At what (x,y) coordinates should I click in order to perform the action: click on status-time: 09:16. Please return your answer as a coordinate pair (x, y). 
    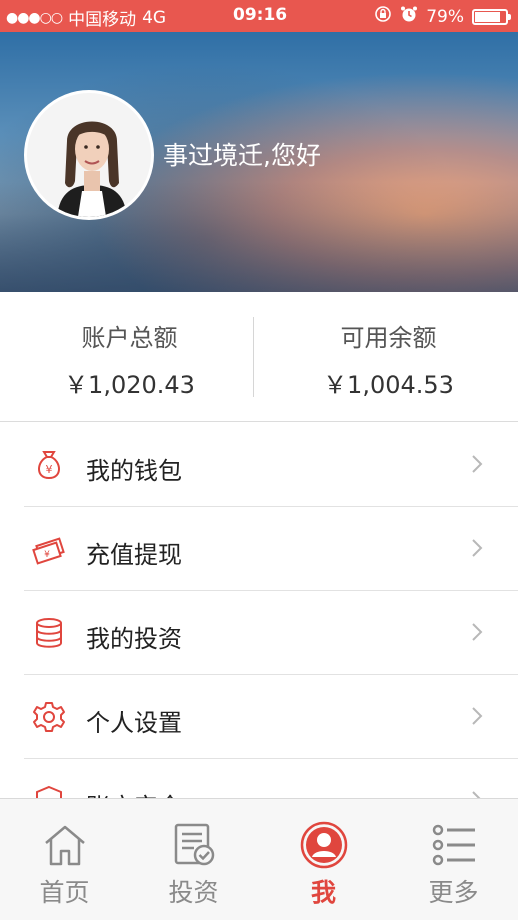
    Looking at the image, I should click on (260, 15).